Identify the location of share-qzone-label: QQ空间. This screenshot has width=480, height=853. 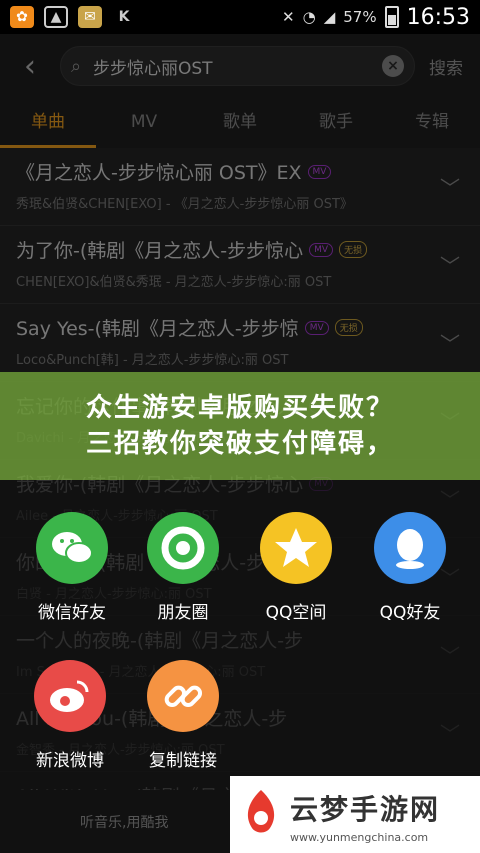
(296, 613).